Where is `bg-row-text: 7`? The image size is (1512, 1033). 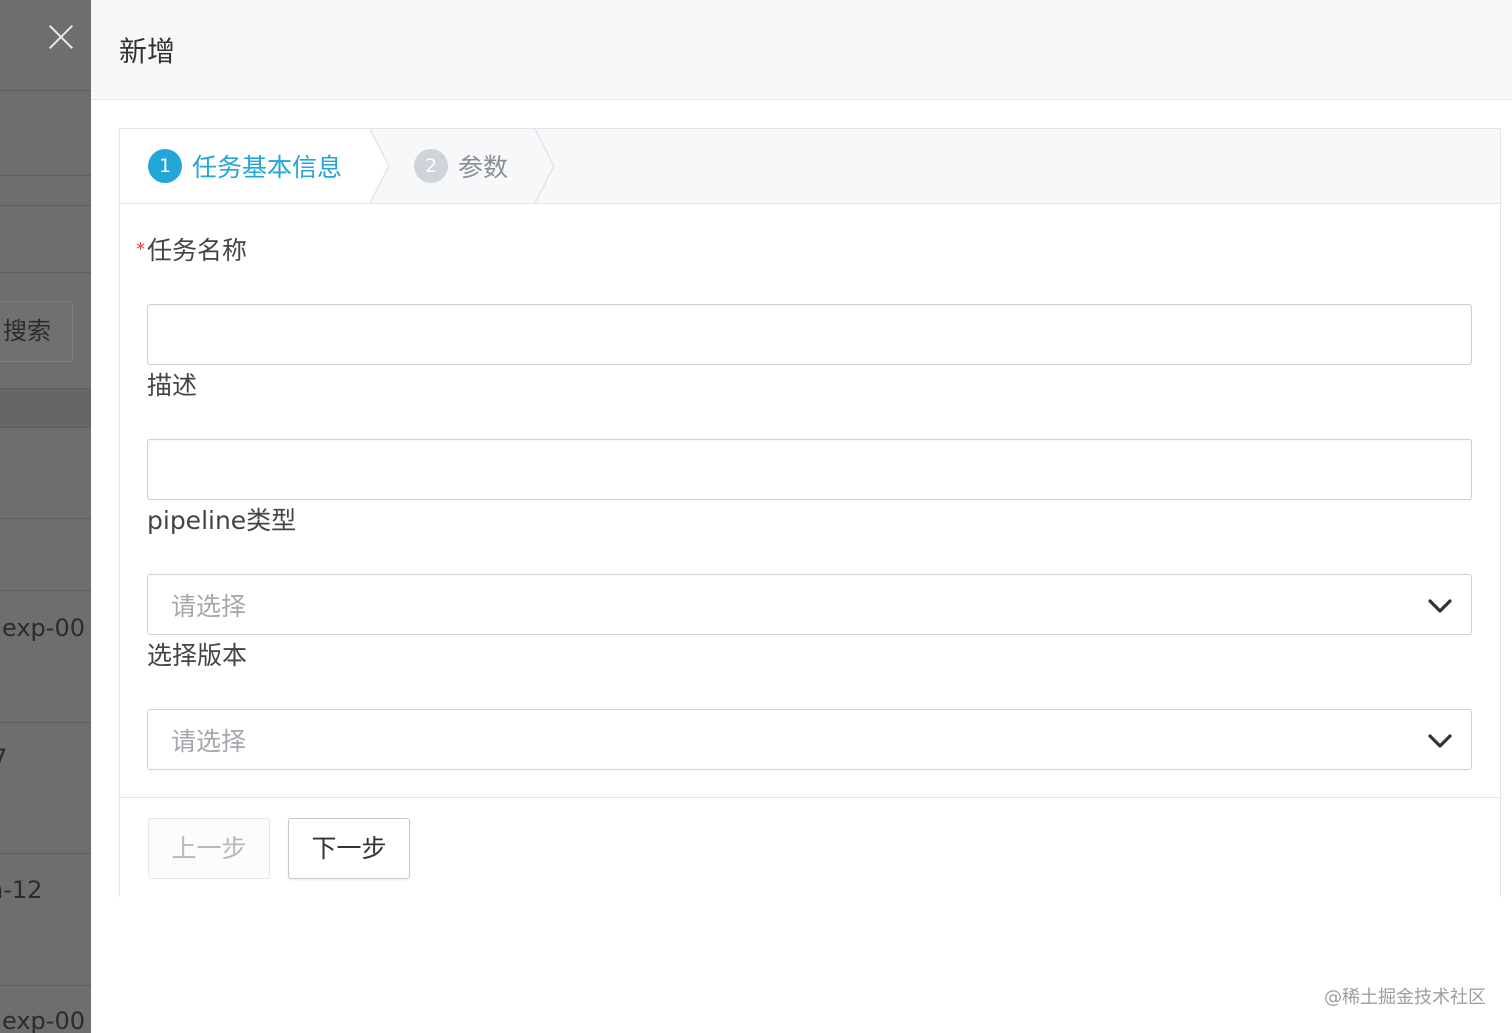 bg-row-text: 7 is located at coordinates (3, 758).